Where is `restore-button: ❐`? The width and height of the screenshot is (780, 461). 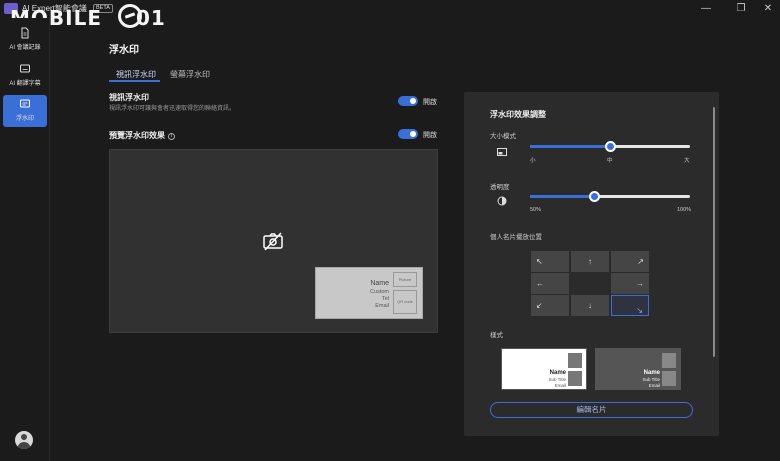
restore-button: ❐ is located at coordinates (741, 9).